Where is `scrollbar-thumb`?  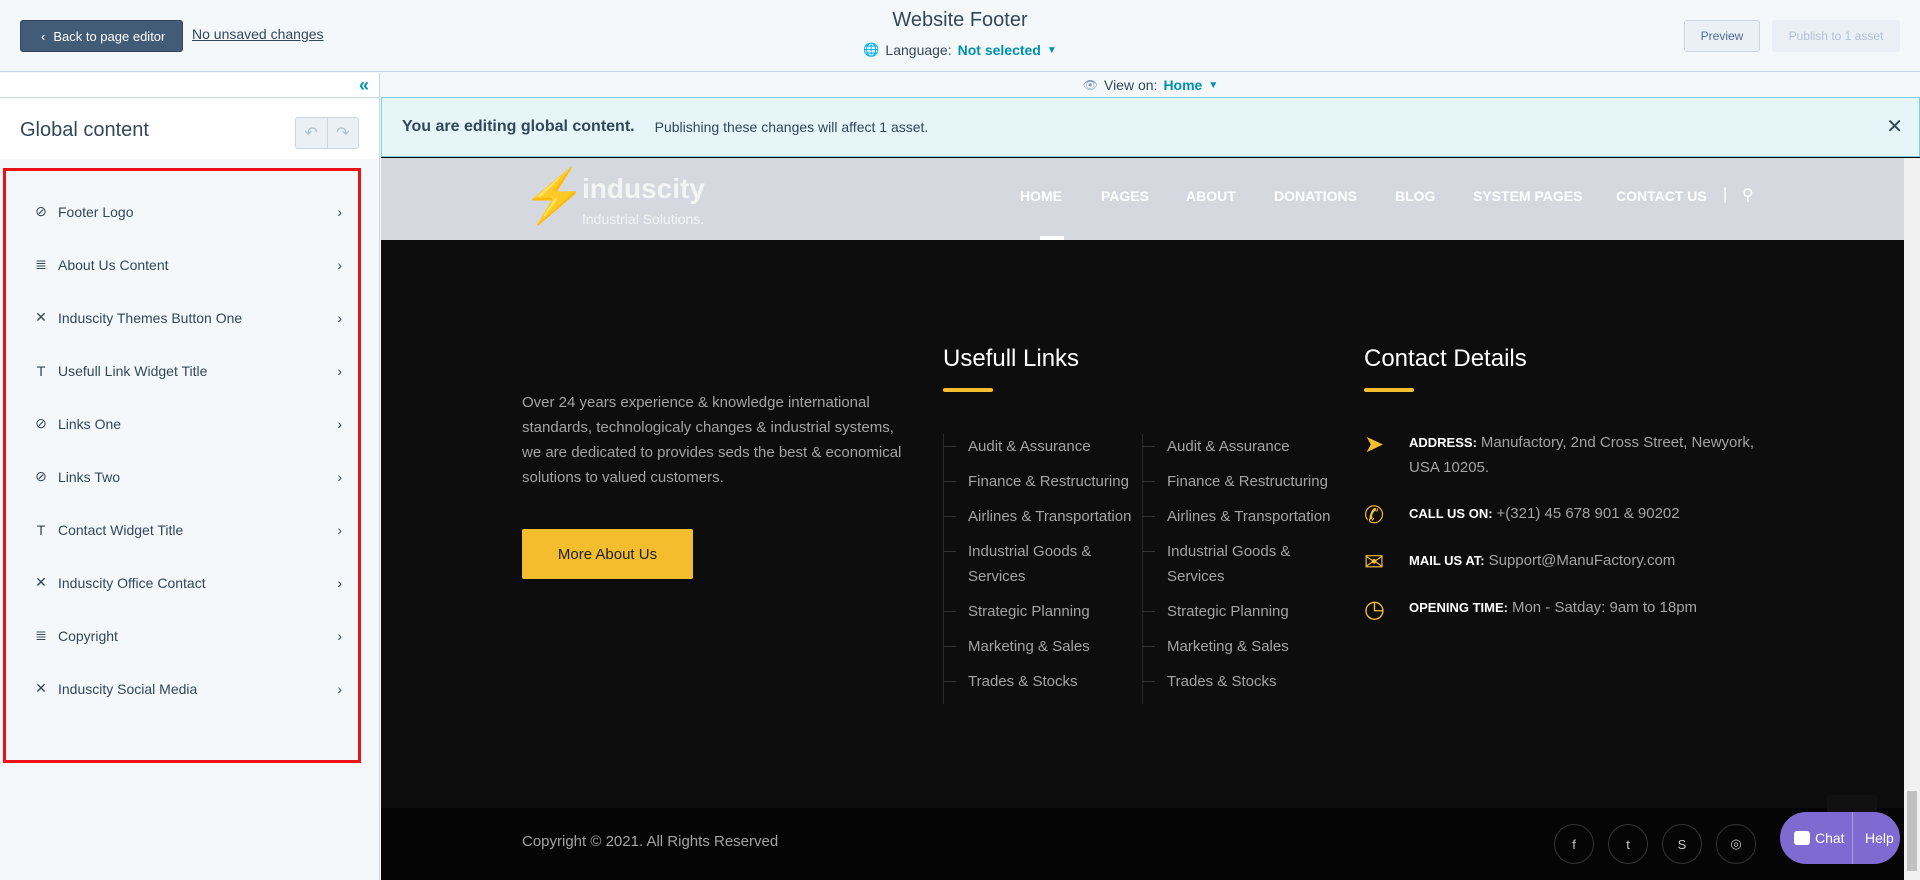 scrollbar-thumb is located at coordinates (1912, 831).